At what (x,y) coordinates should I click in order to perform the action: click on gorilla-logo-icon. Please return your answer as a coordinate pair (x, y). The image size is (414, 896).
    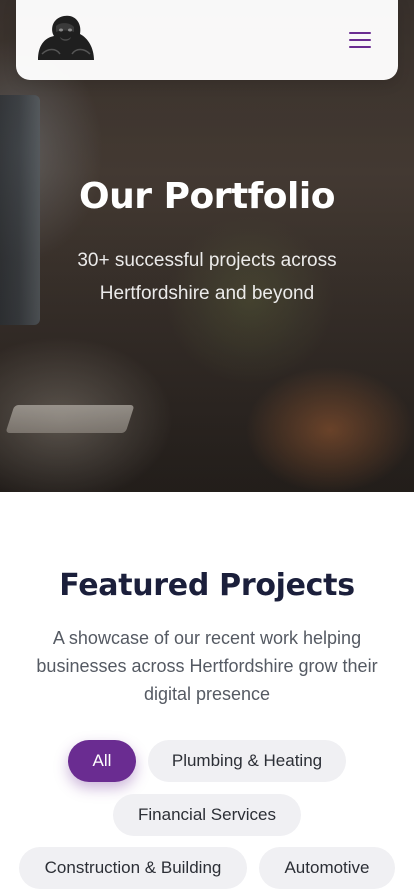
    Looking at the image, I should click on (64, 36).